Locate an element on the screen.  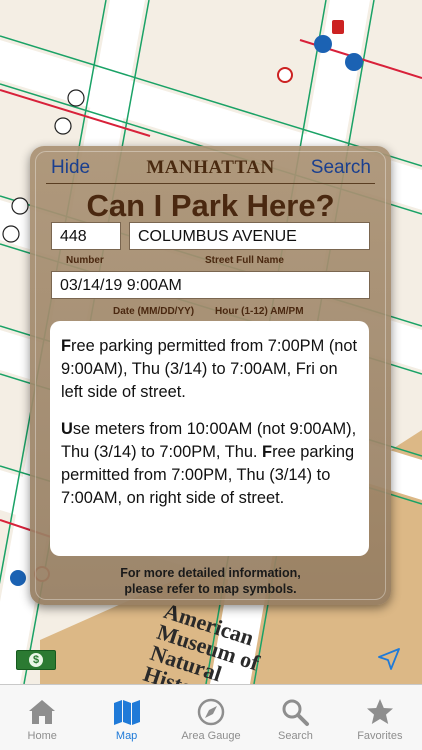
number-label: Number is located at coordinates (85, 260).